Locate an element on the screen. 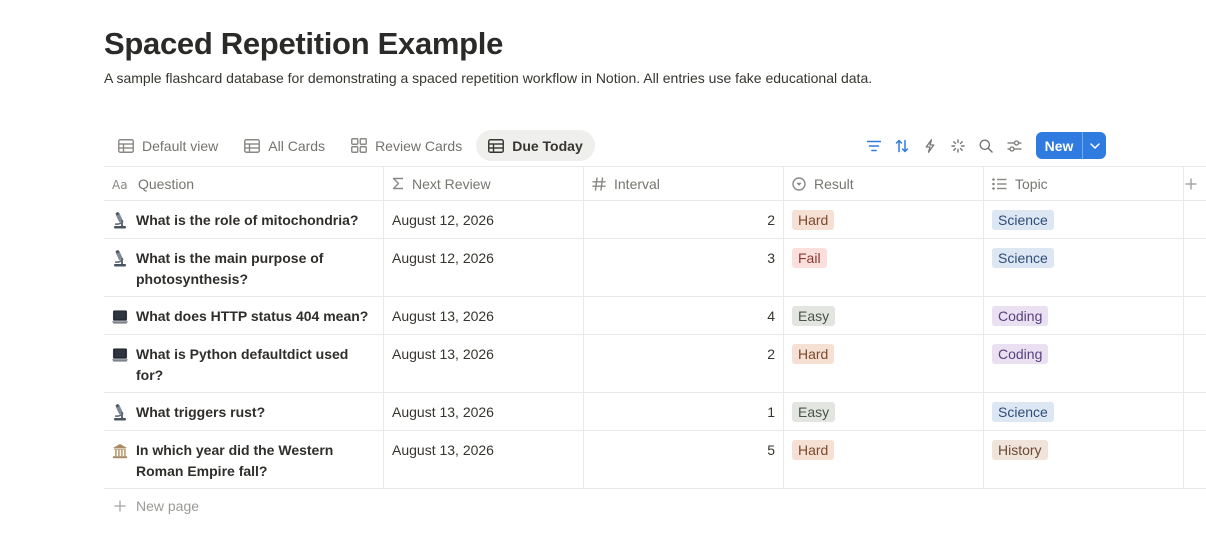 This screenshot has width=1206, height=550. new-page-button: New page is located at coordinates (156, 506).